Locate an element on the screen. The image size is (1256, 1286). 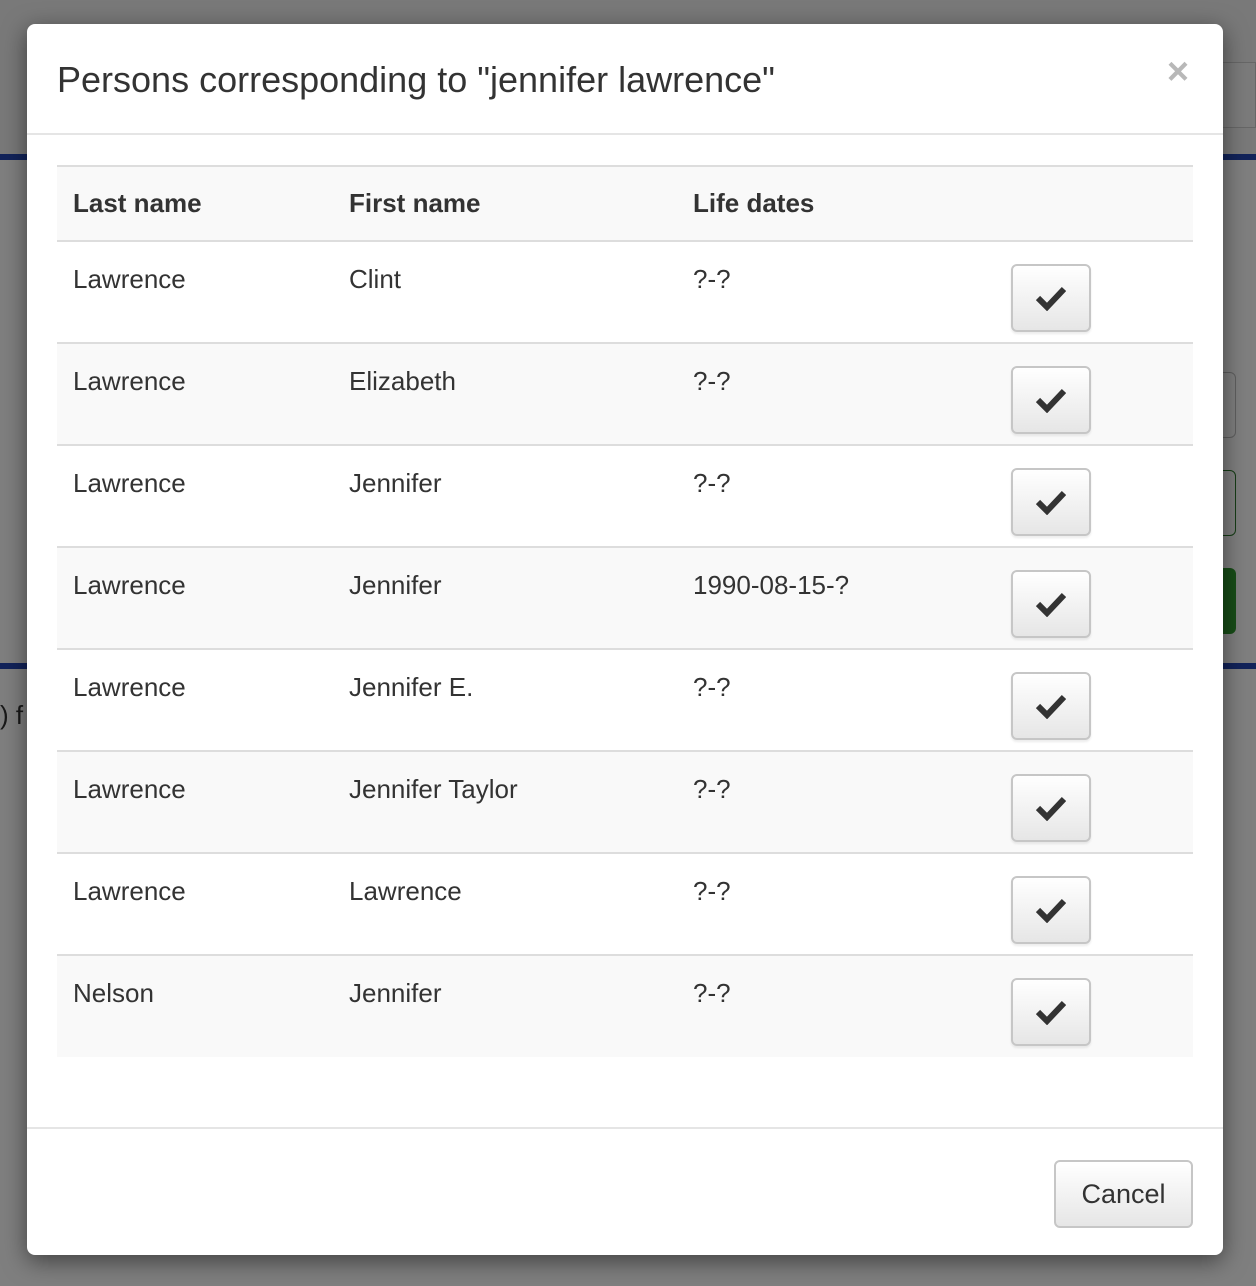
table-row: Lawrence Jennifer Taylor ?-? is located at coordinates (625, 801).